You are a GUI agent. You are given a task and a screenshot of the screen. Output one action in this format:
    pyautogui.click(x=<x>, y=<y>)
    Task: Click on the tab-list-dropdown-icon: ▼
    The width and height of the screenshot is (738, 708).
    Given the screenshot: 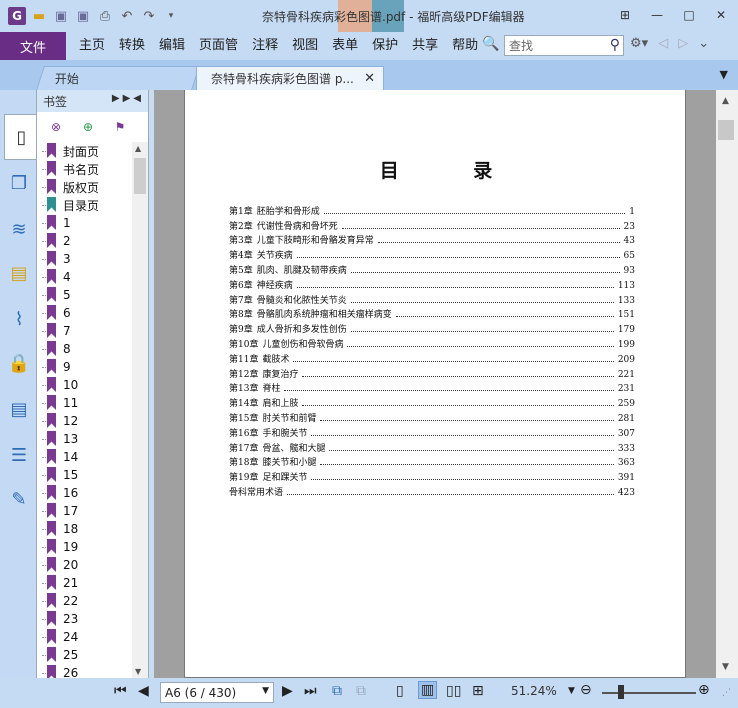 What is the action you would take?
    pyautogui.click(x=724, y=74)
    